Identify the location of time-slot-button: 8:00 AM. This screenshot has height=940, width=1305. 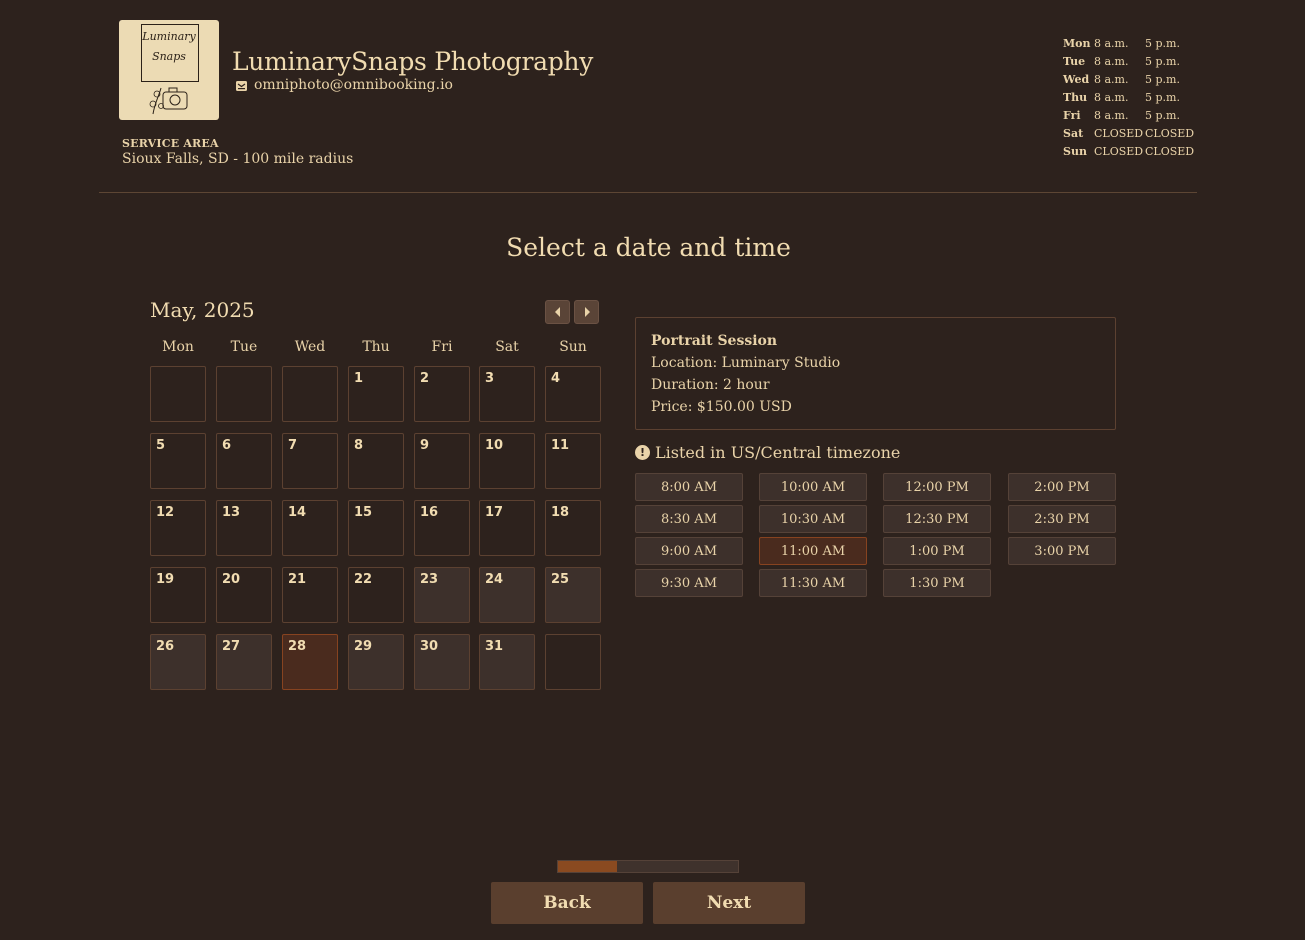
(689, 487).